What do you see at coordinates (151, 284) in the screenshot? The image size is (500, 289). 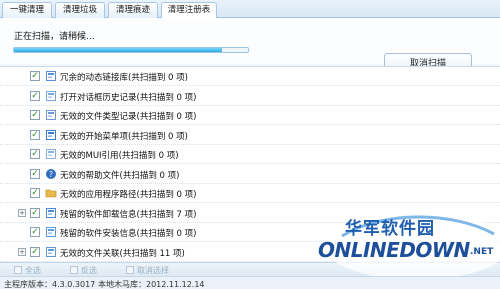 I see `trojan-db-version: 本地木马库：2012.11.12.14` at bounding box center [151, 284].